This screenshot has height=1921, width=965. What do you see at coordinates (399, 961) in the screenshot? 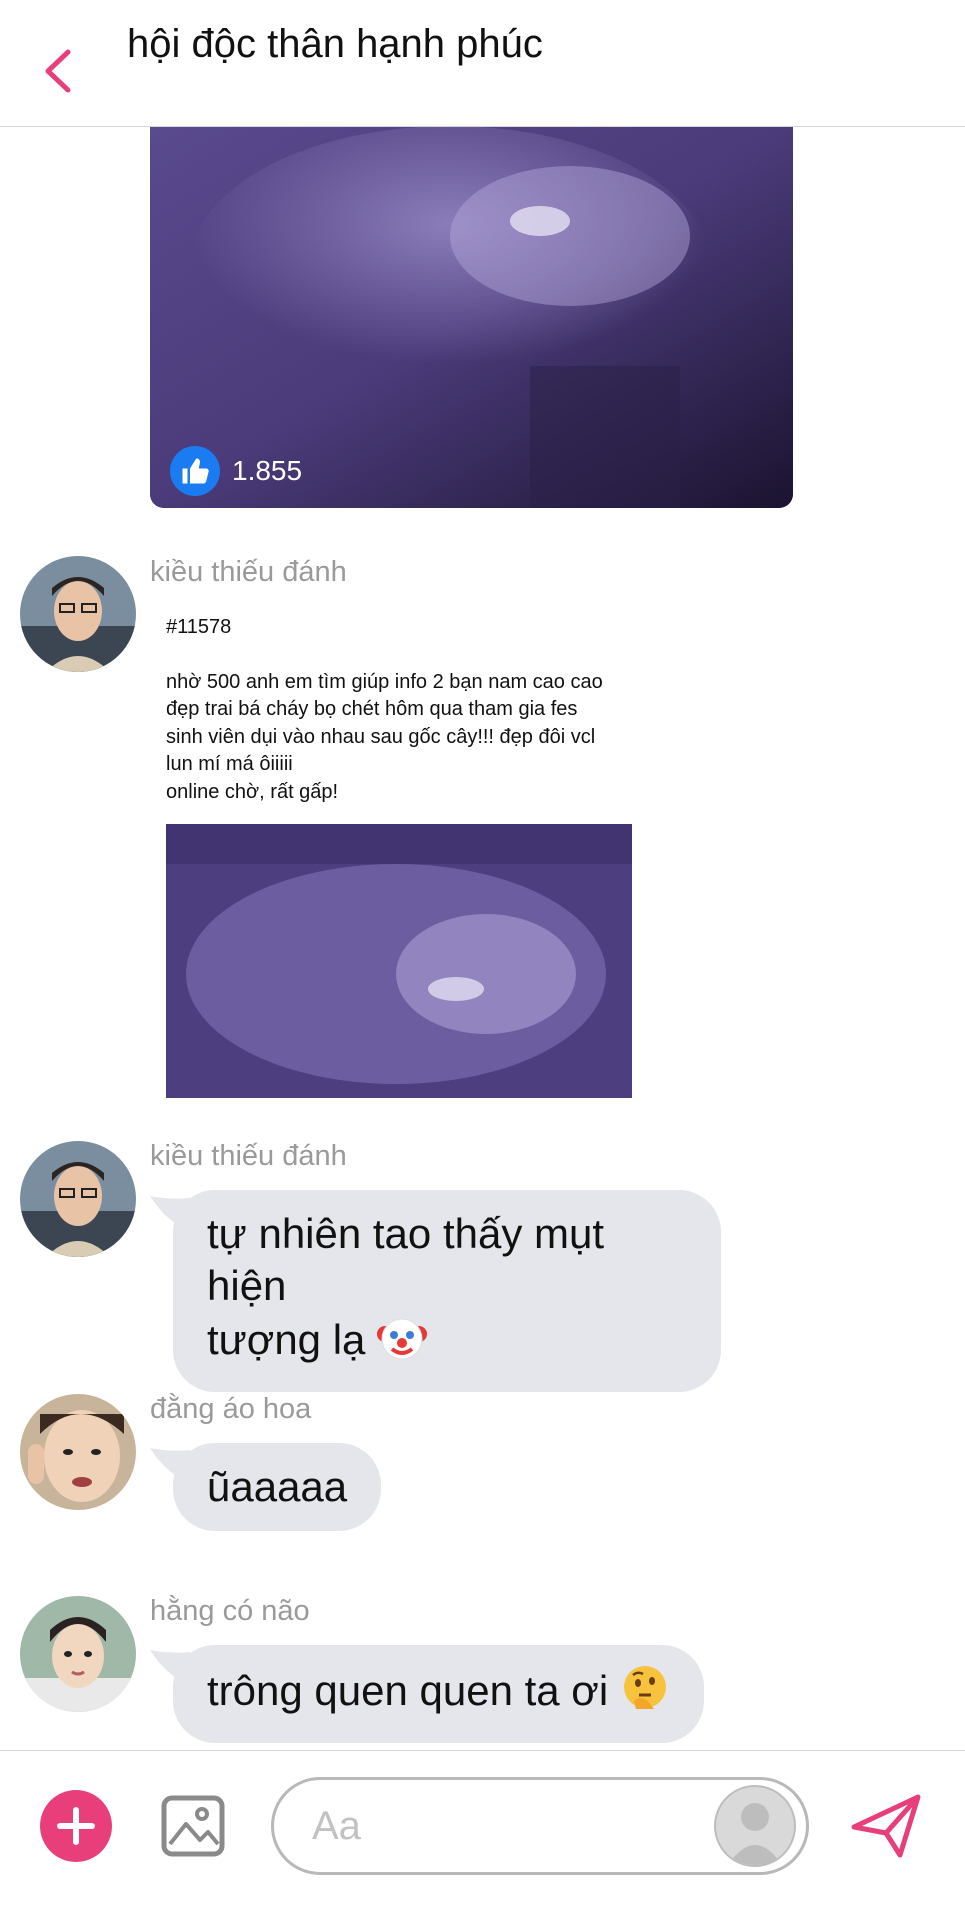
I see `post-image` at bounding box center [399, 961].